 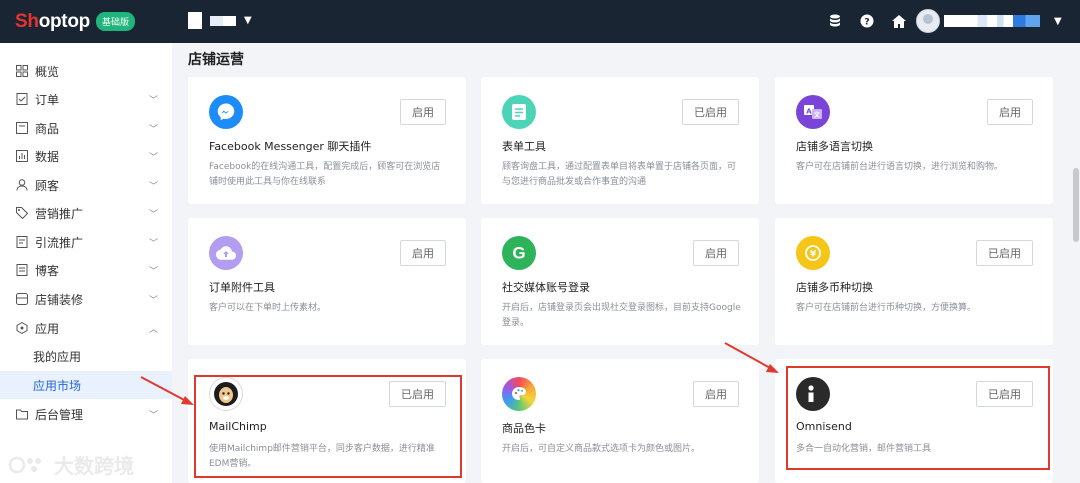 What do you see at coordinates (153, 330) in the screenshot?
I see `chevron-up-icon: ︿` at bounding box center [153, 330].